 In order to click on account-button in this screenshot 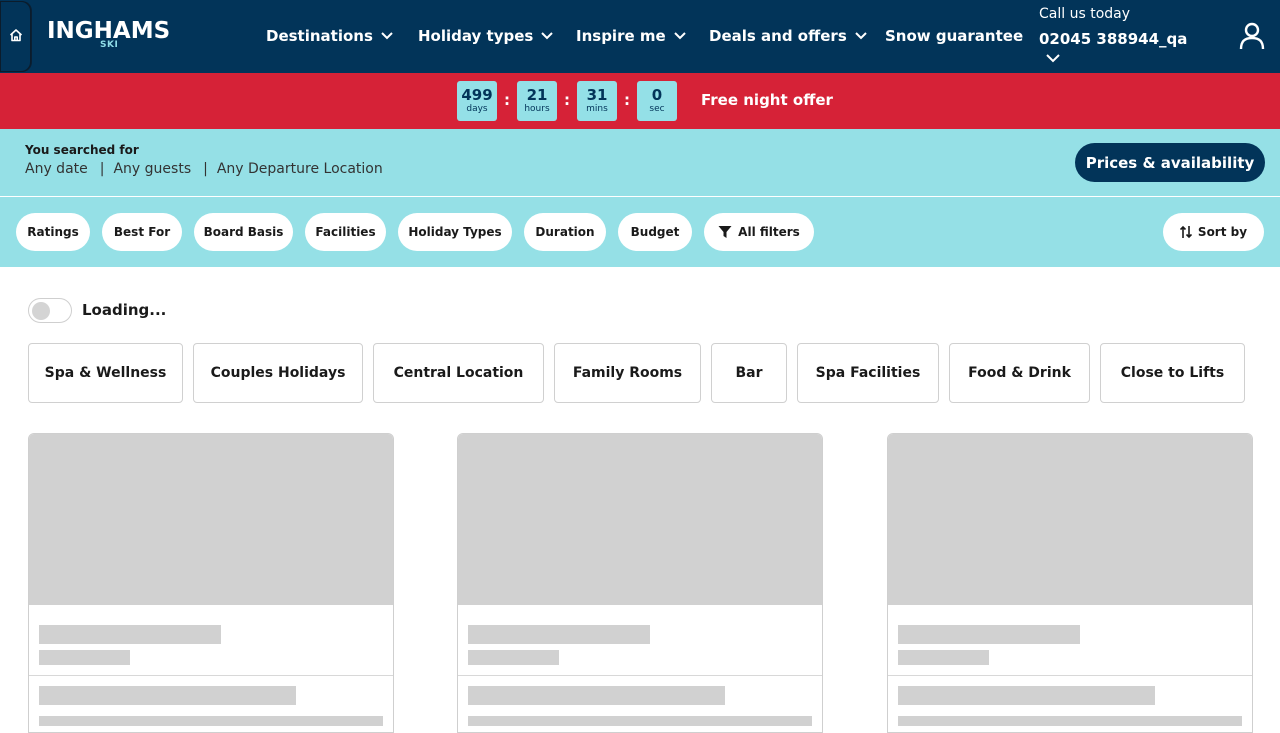, I will do `click(1252, 38)`.